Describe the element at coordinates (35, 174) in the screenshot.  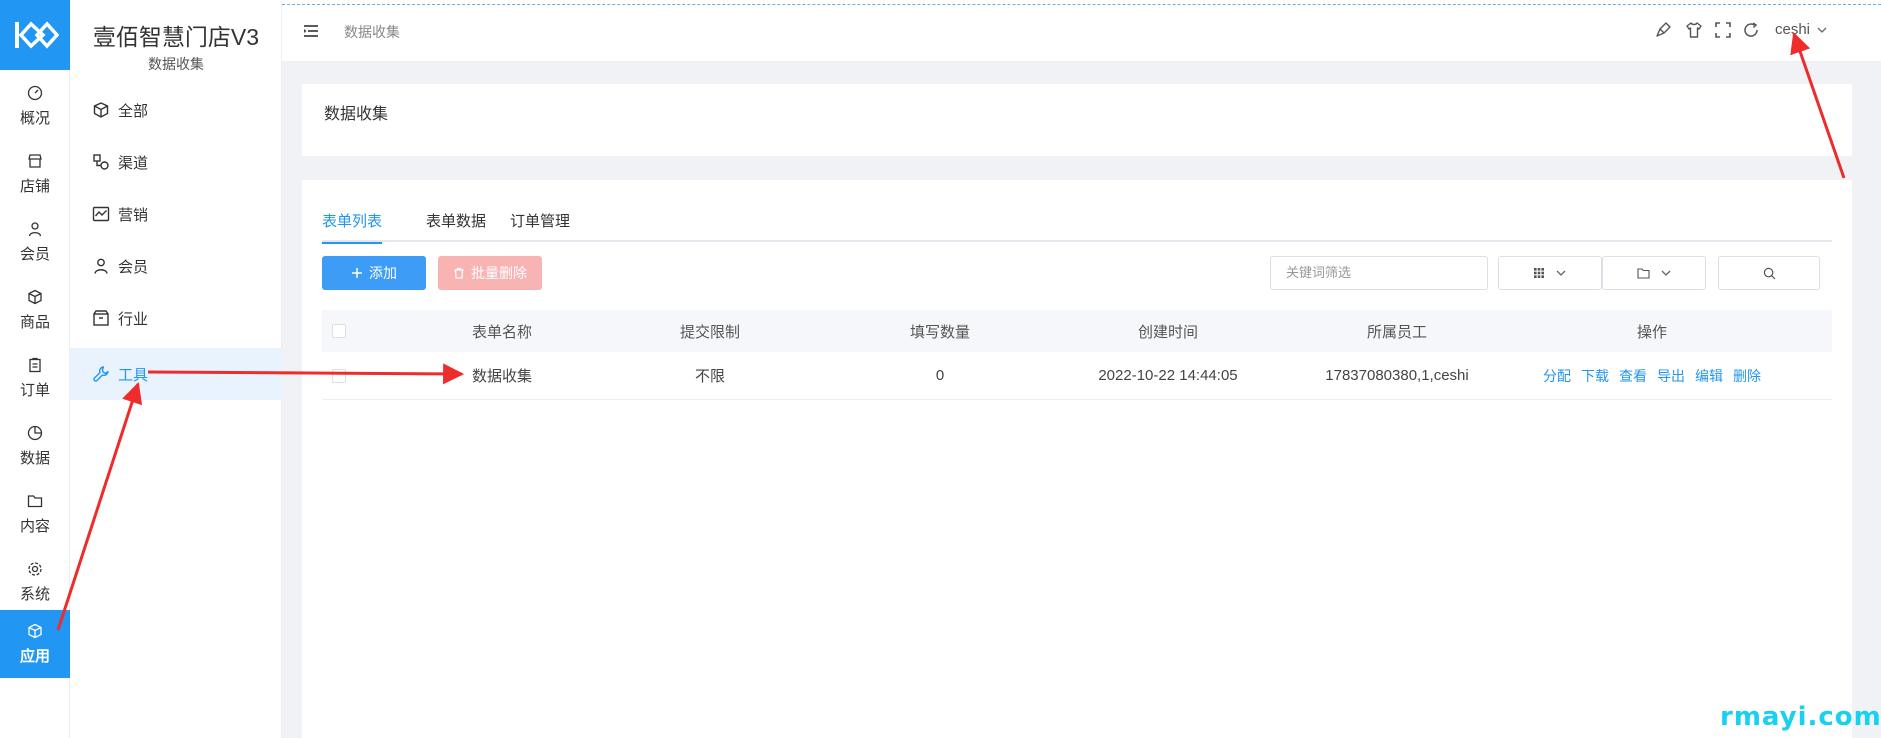
I see `rail-item-store: 店铺` at that location.